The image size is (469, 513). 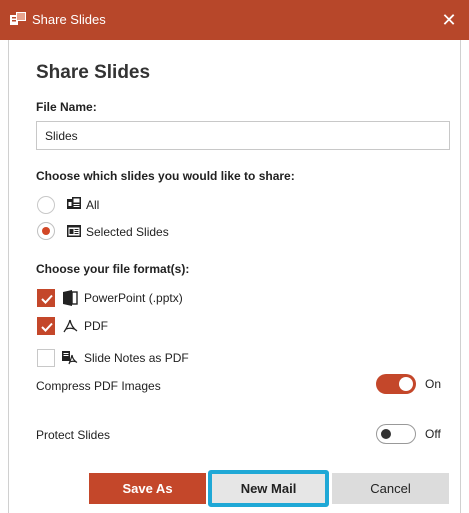 I want to click on slide-notes-pdf-icon, so click(x=70, y=358).